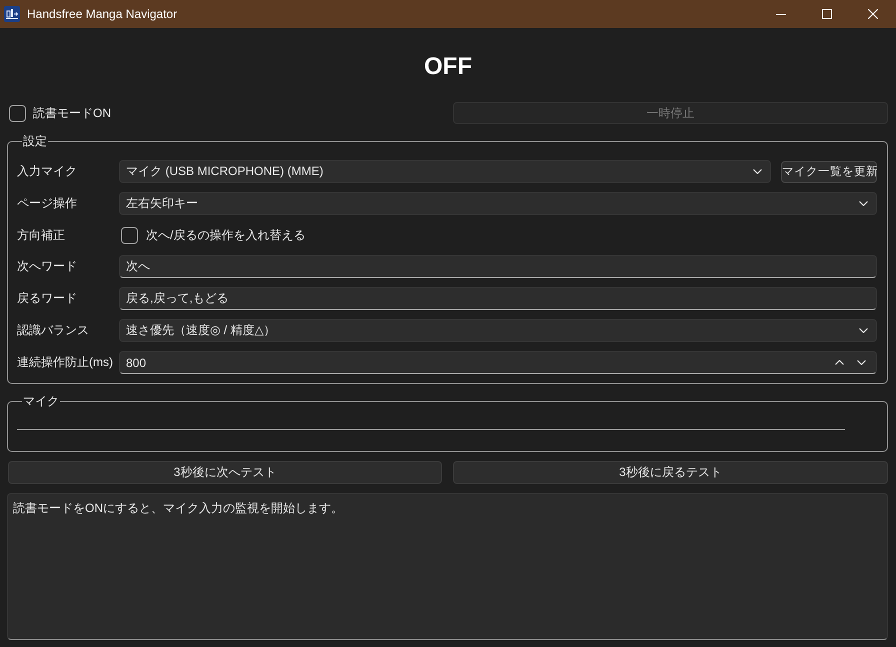 The height and width of the screenshot is (647, 896). I want to click on setting-label: 戻るワード, so click(47, 298).